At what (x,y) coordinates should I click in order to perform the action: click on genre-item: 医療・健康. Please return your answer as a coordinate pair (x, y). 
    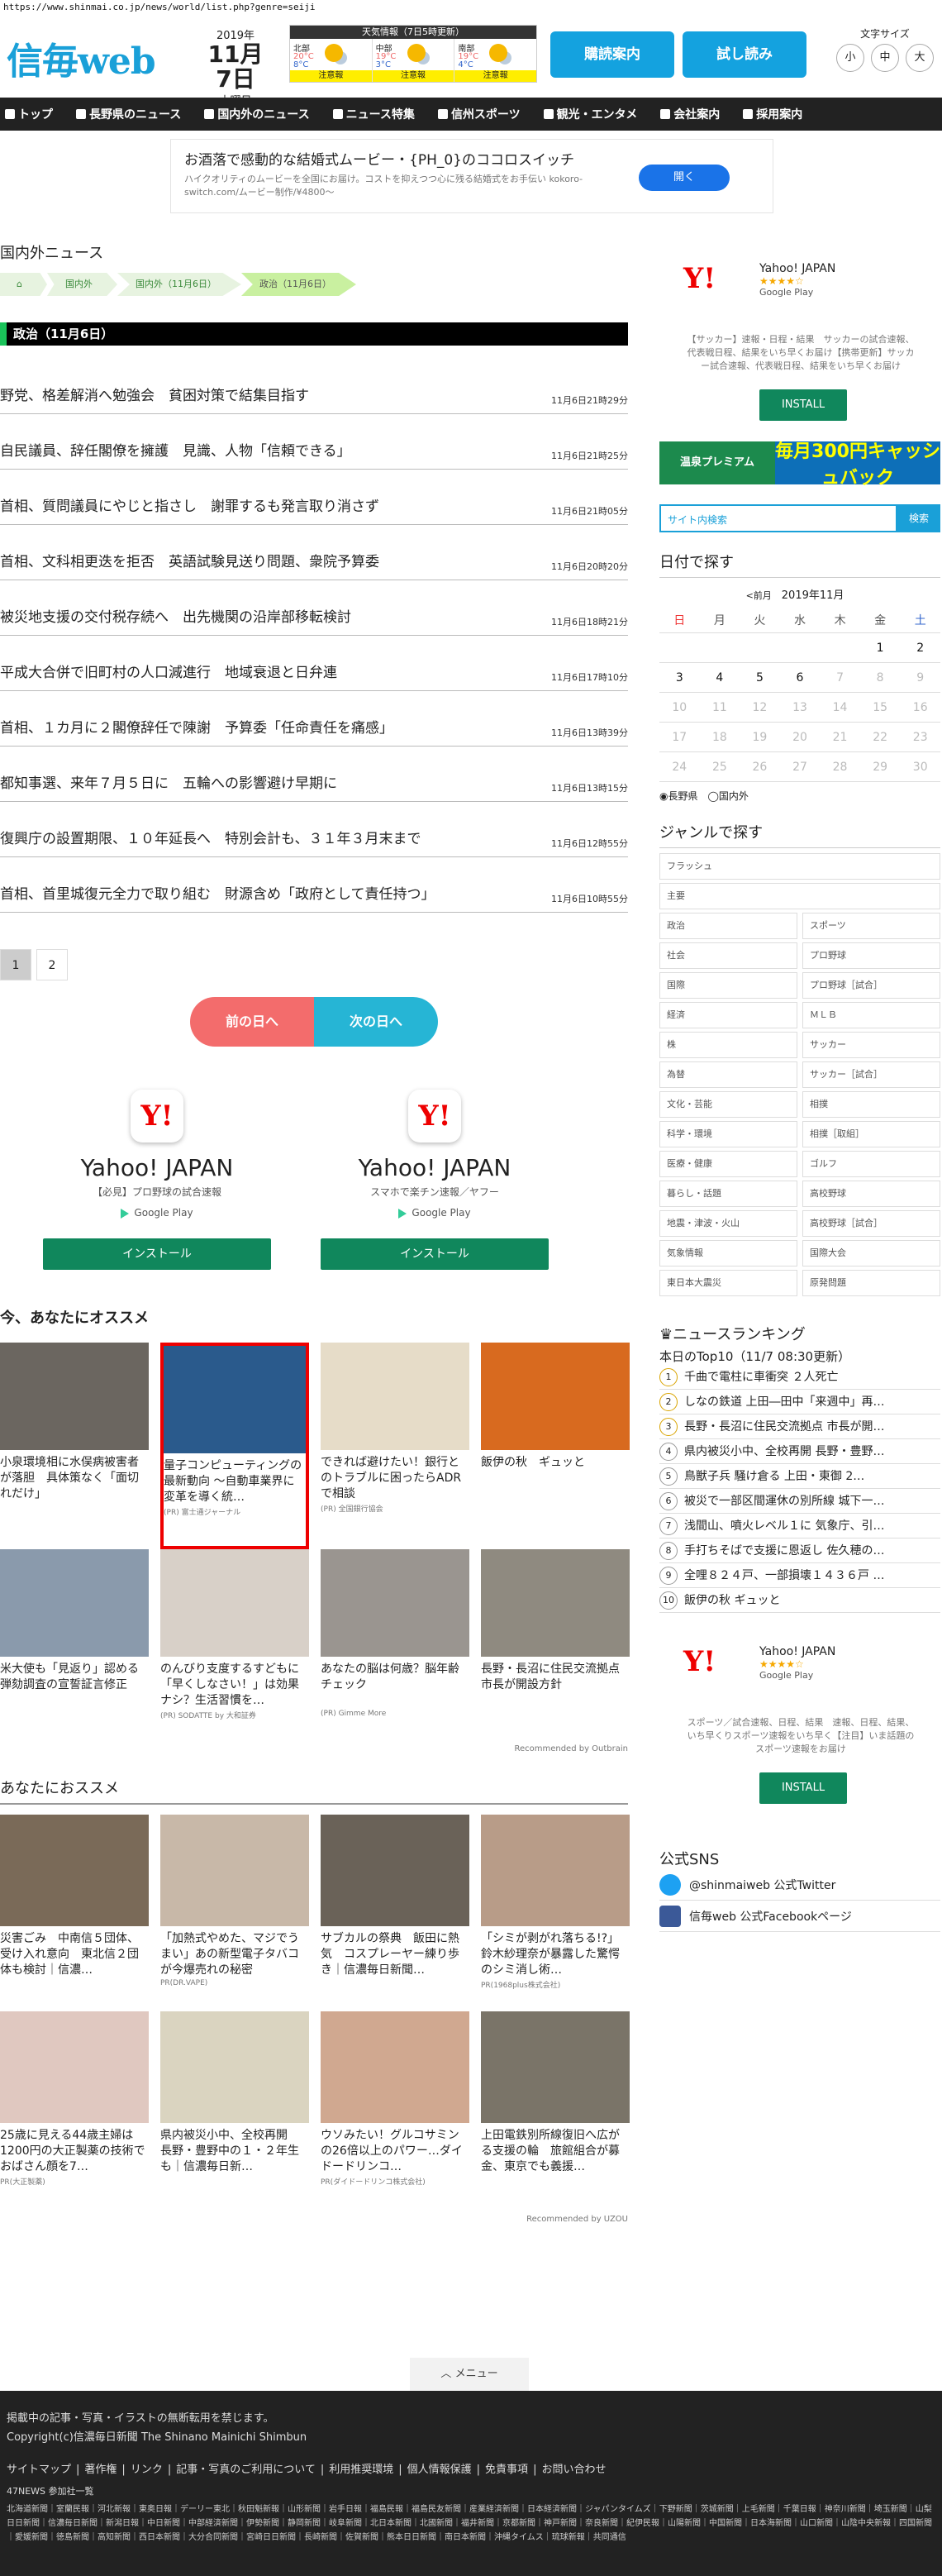
    Looking at the image, I should click on (728, 1164).